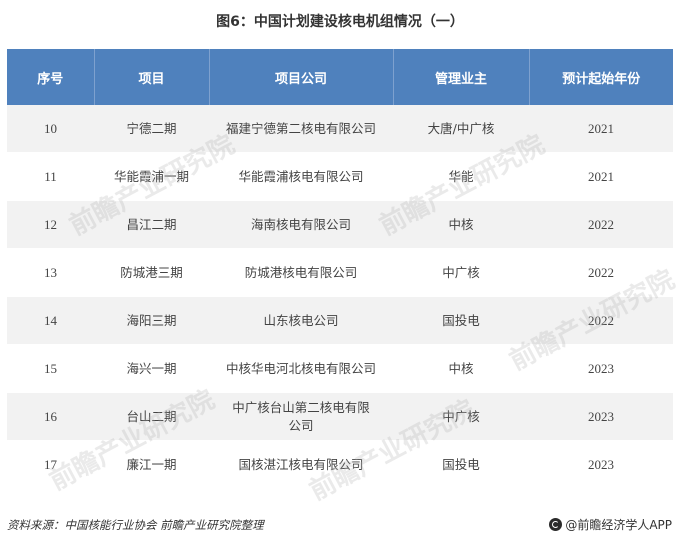 The height and width of the screenshot is (545, 680). Describe the element at coordinates (50, 368) in the screenshot. I see `cell-serial: 15` at that location.